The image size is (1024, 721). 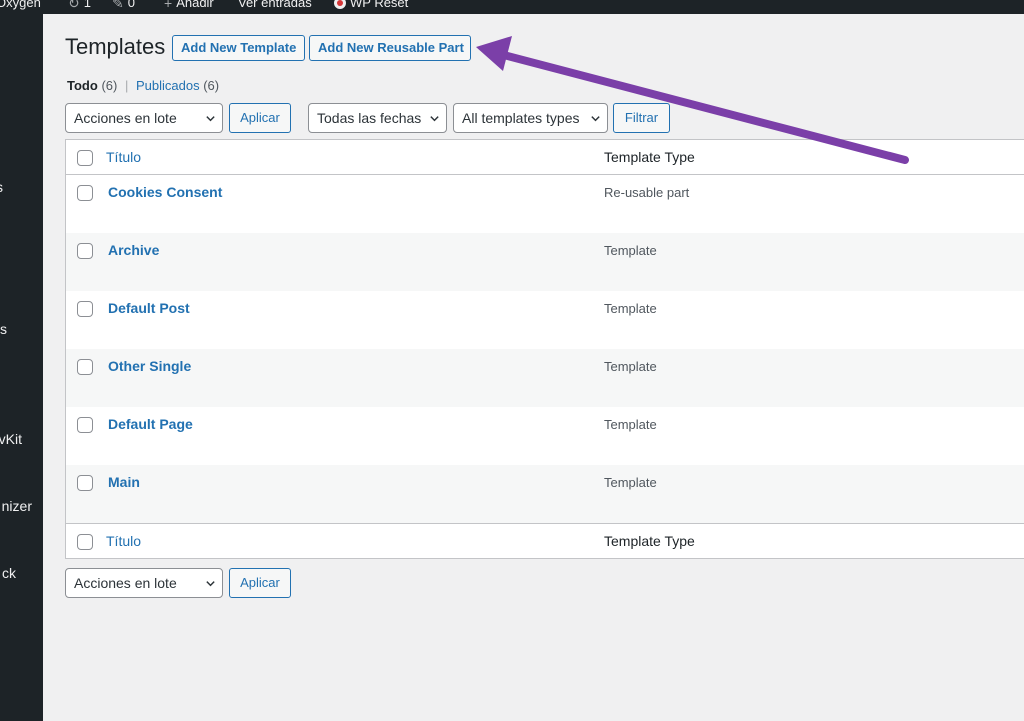 I want to click on template-types-value: All templates types, so click(x=521, y=118).